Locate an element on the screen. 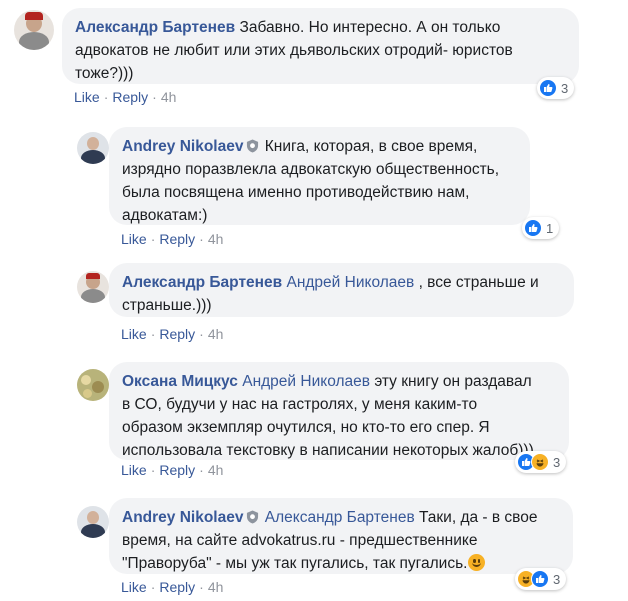 The height and width of the screenshot is (601, 628). comment-text-line: Таки, да - в свое is located at coordinates (478, 517).